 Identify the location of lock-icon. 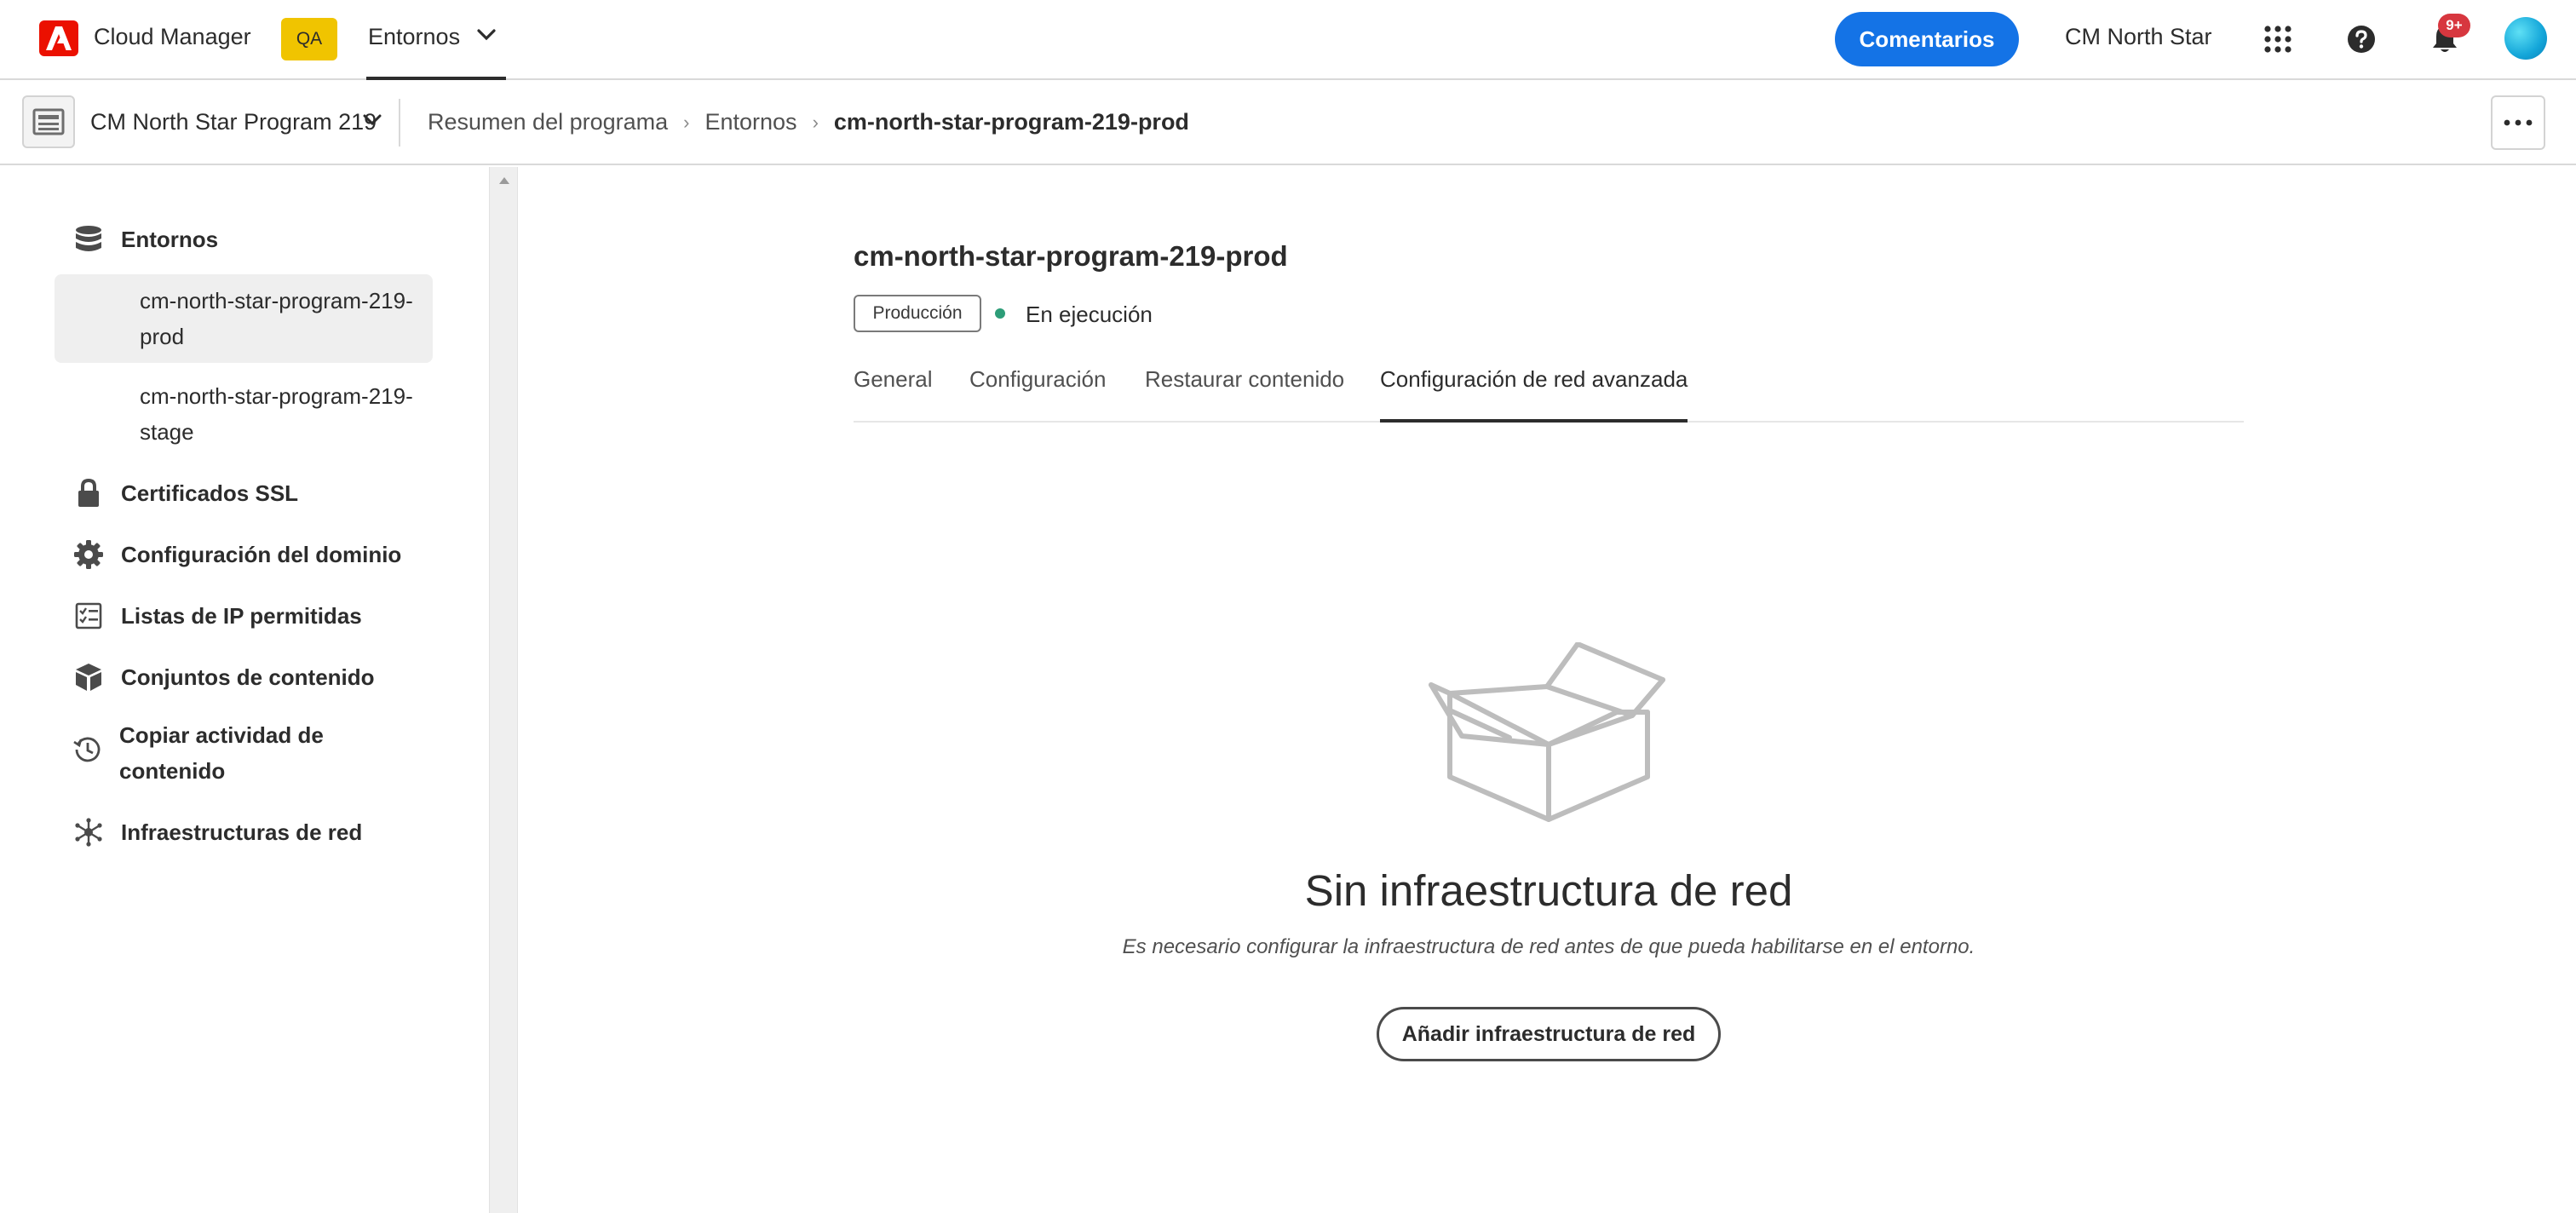
(88, 493).